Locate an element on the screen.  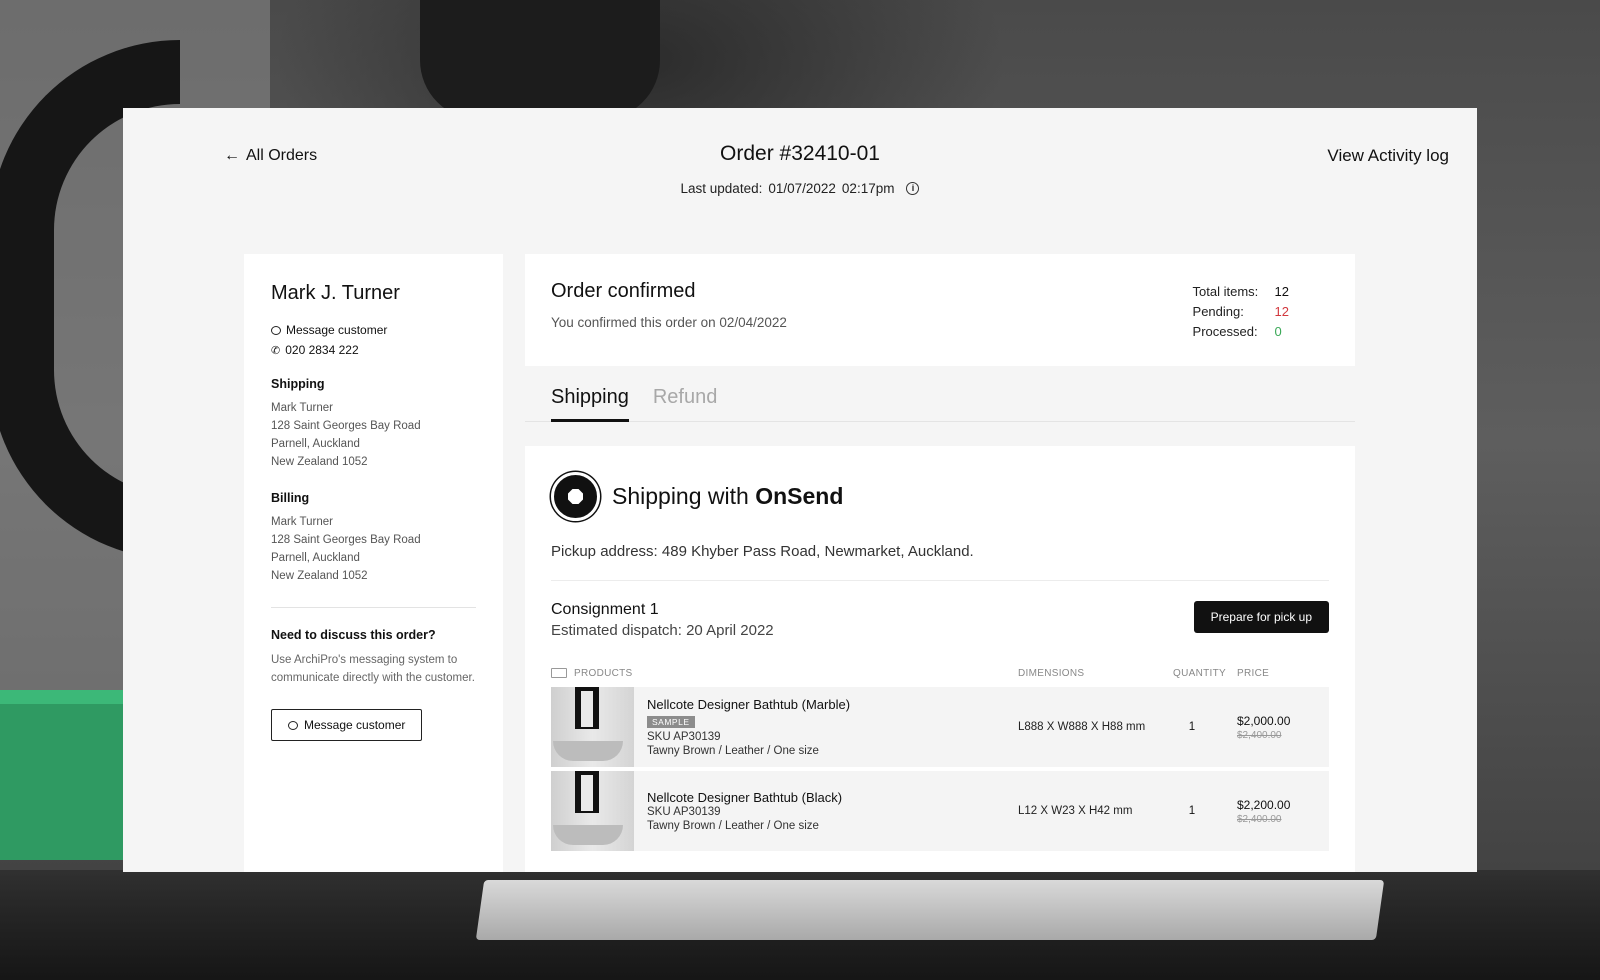
stat-processed-value: 0 is located at coordinates (1278, 331).